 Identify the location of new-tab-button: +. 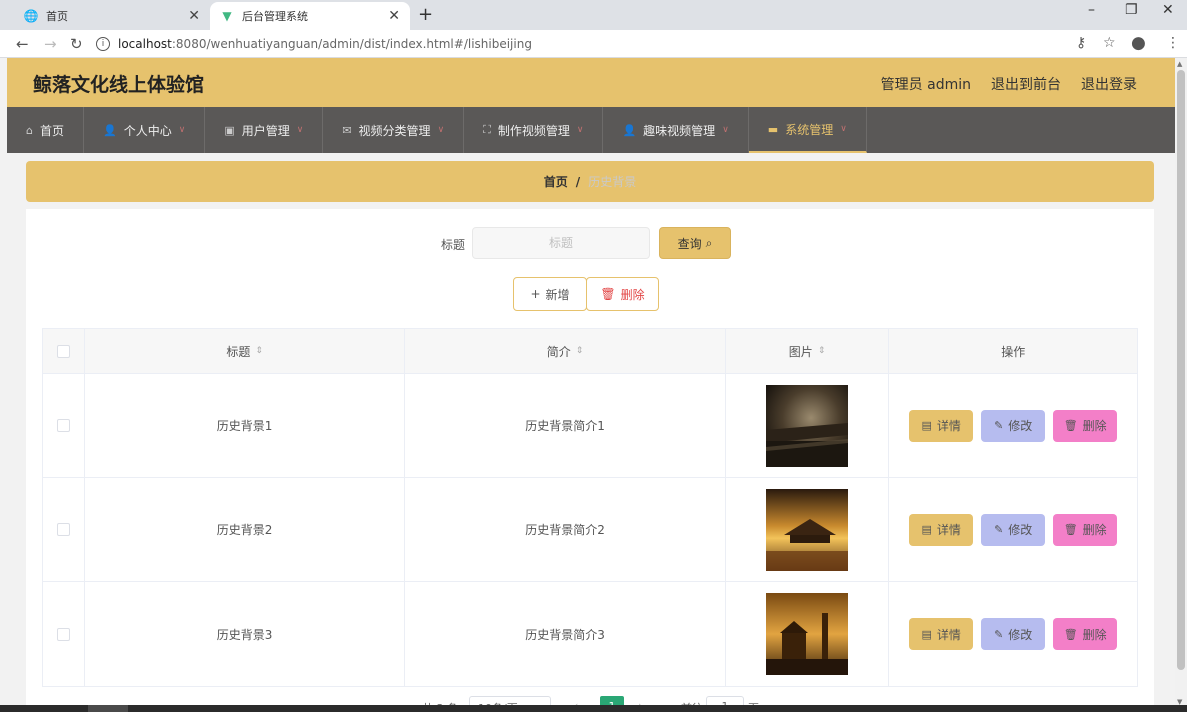
(425, 14).